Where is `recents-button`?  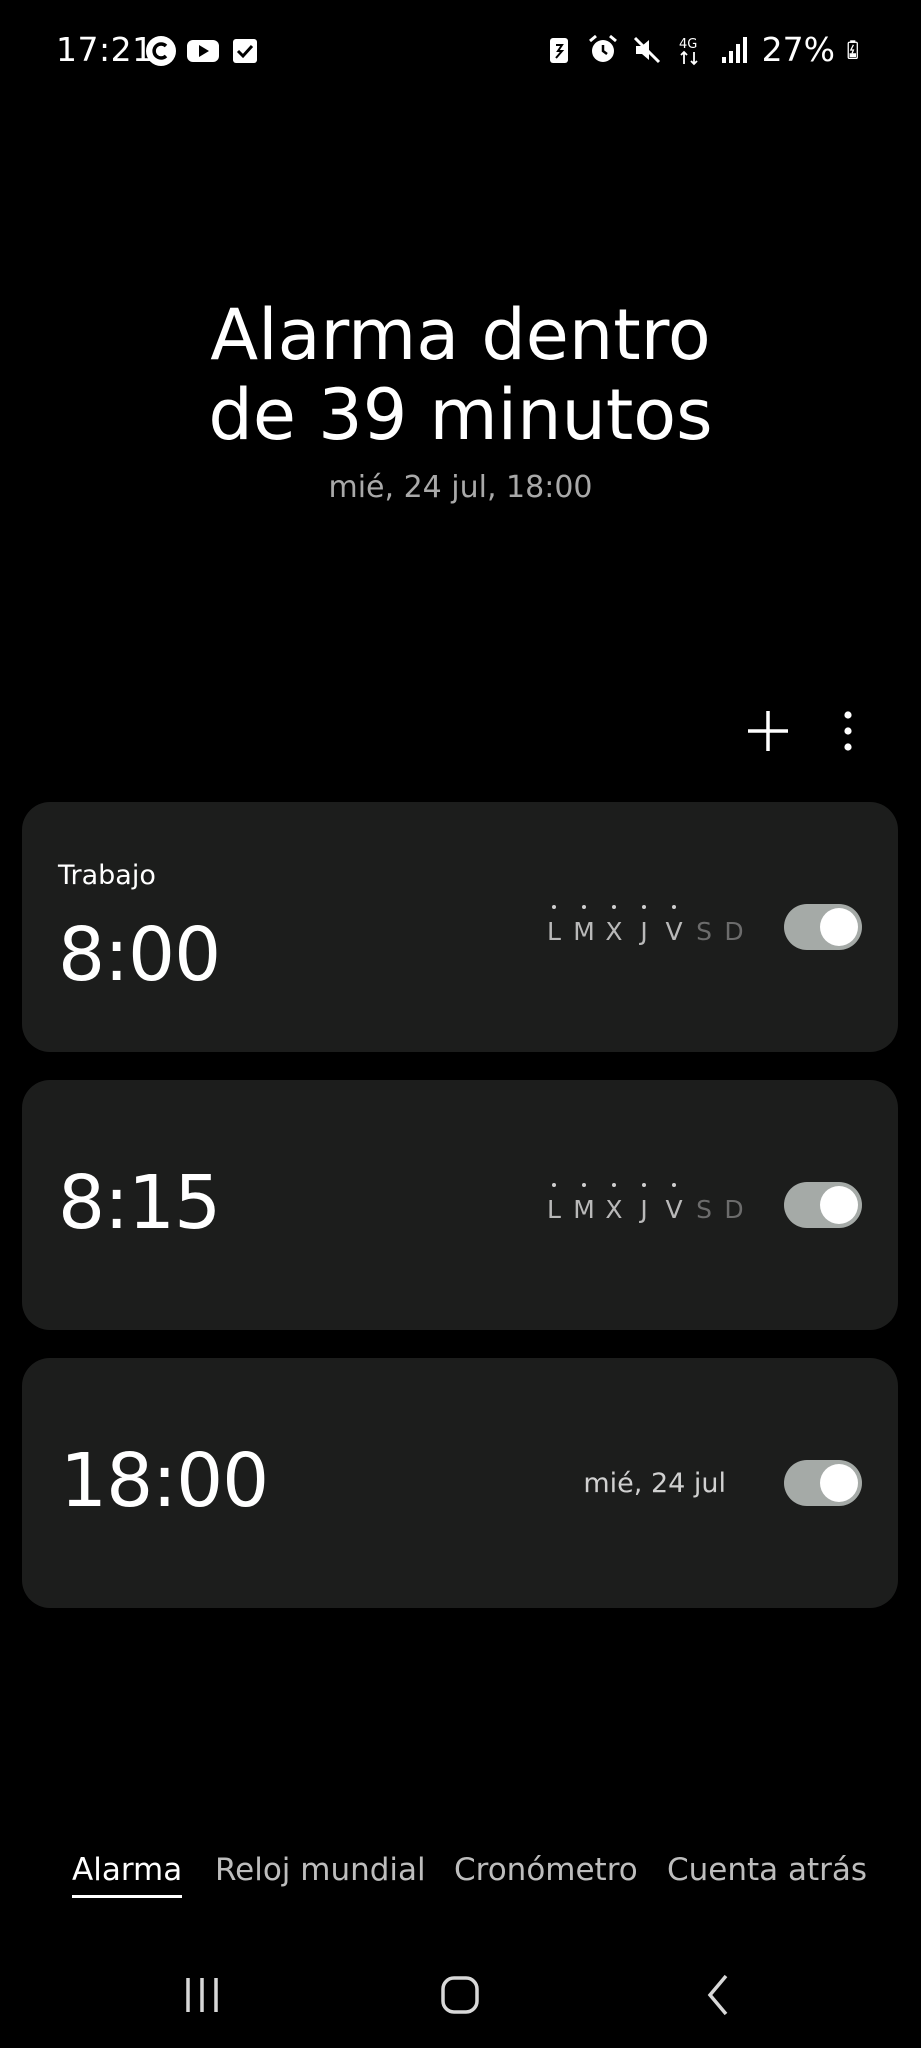
recents-button is located at coordinates (202, 1995).